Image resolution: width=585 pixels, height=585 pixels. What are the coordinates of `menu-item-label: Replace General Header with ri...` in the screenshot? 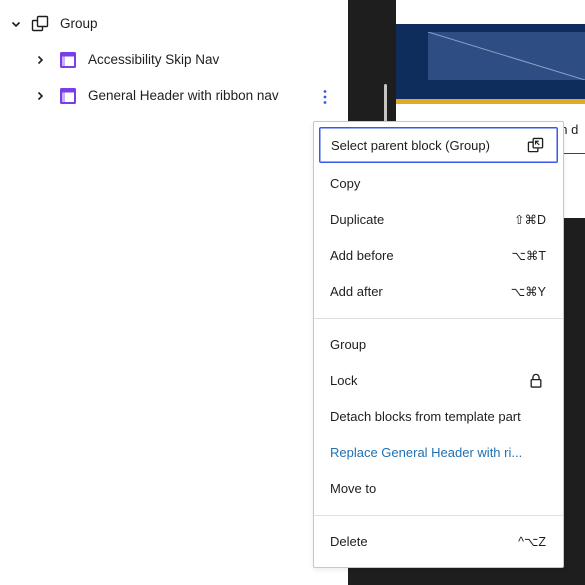 It's located at (426, 452).